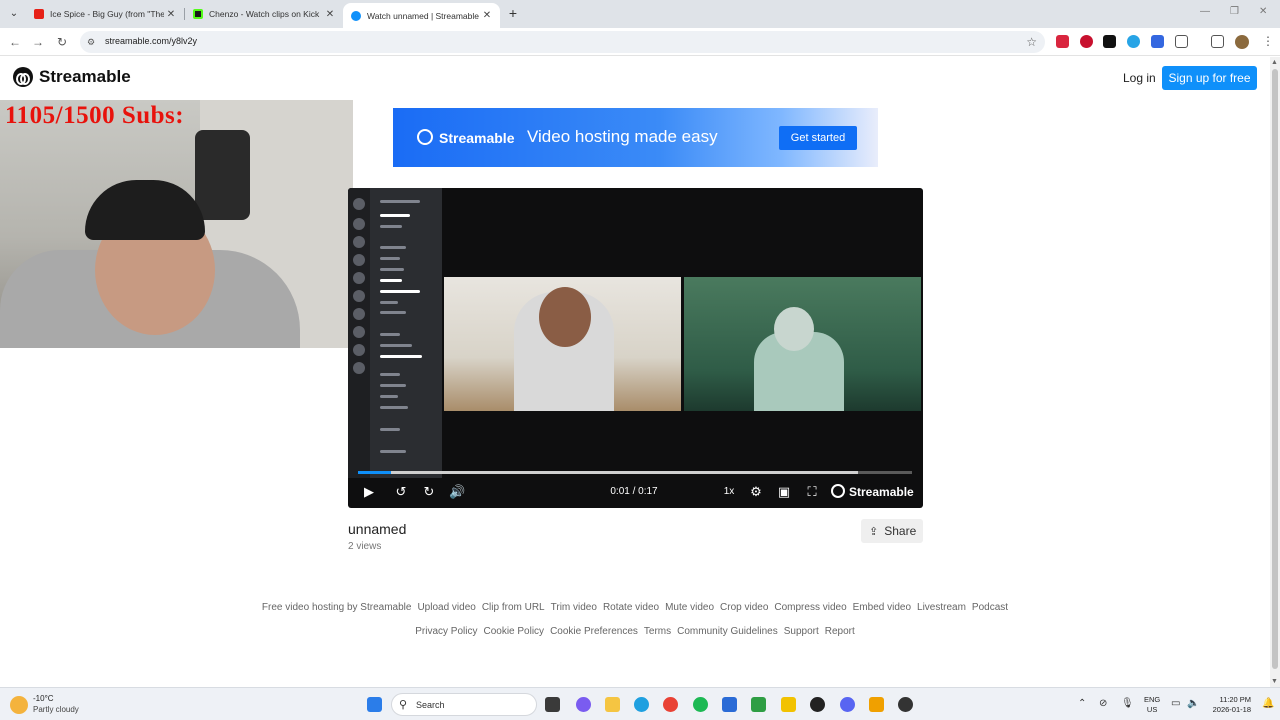 This screenshot has width=1280, height=720. Describe the element at coordinates (464, 704) in the screenshot. I see `taskbar-search: ⚲ Search` at that location.